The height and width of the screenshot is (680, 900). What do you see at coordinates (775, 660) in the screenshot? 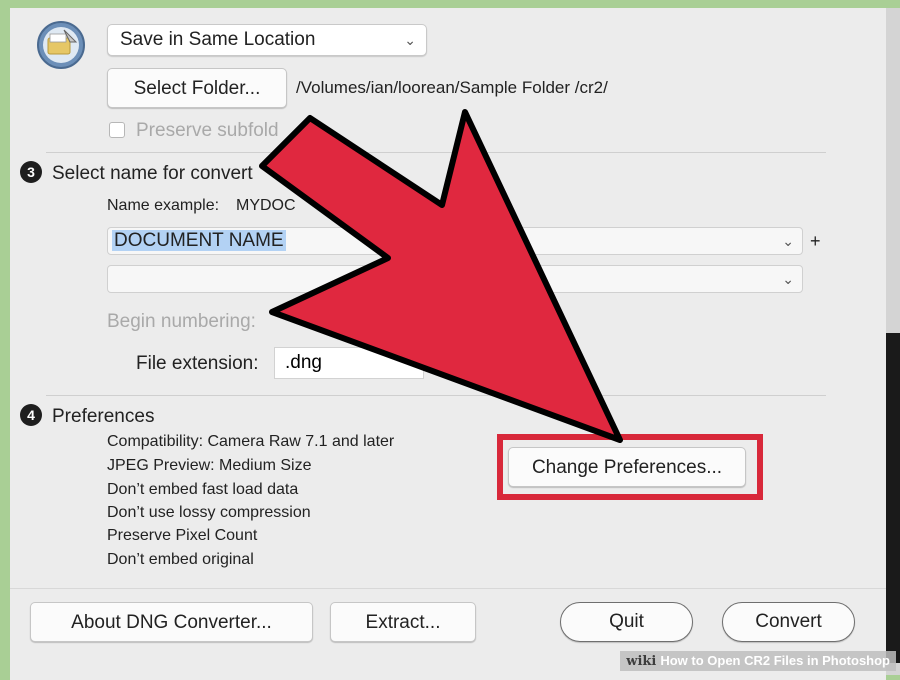
I see `watermark-caption: How to Open CR2 Files in Photoshop` at bounding box center [775, 660].